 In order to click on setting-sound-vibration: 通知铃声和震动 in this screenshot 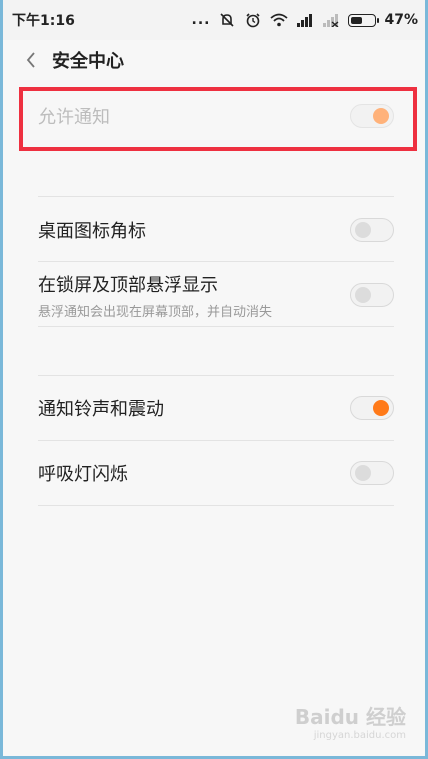, I will do `click(216, 408)`.